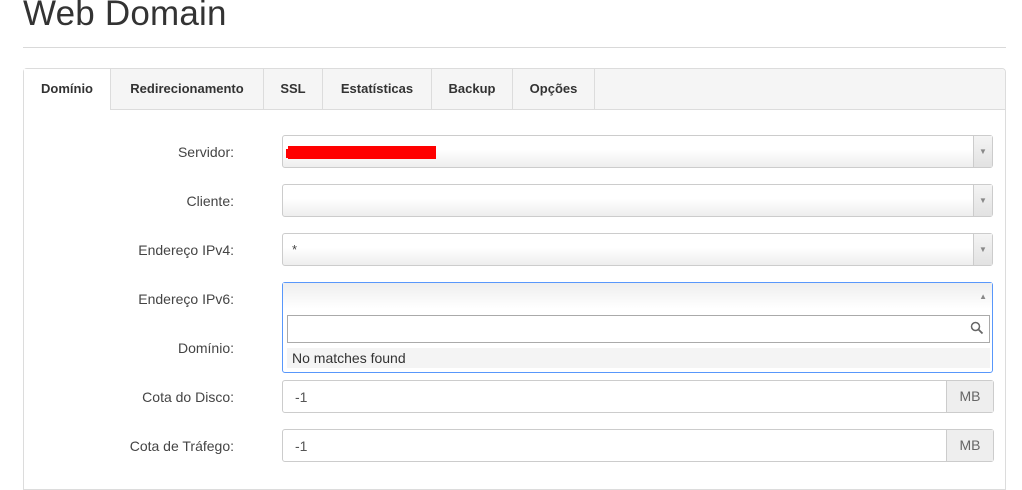 Image resolution: width=1022 pixels, height=490 pixels. I want to click on ipv6-label: Endereço IPv6:, so click(186, 299).